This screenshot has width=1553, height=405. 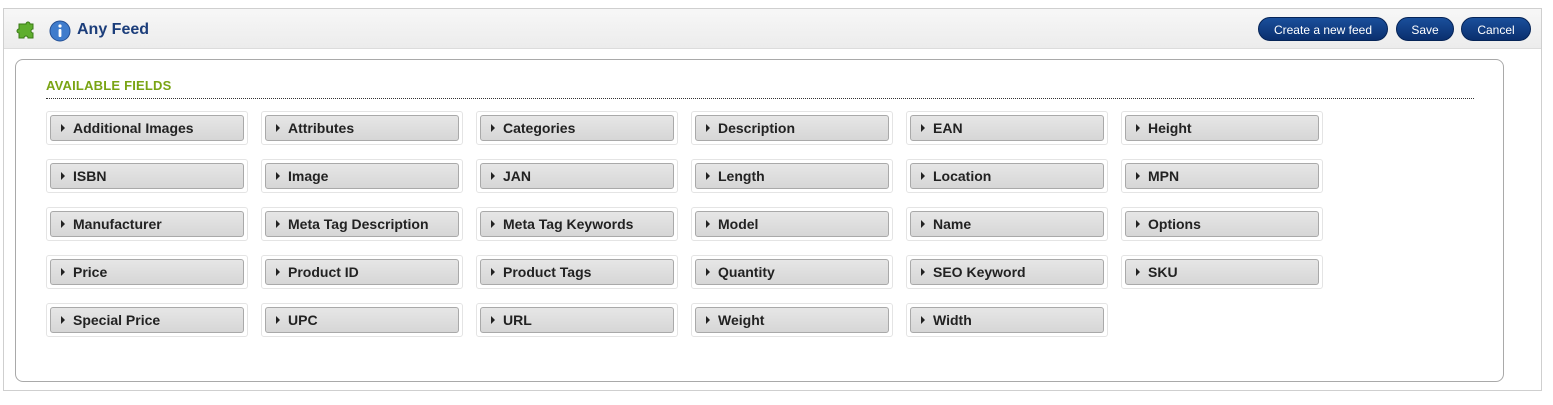 I want to click on field-button: Product ID, so click(x=362, y=272).